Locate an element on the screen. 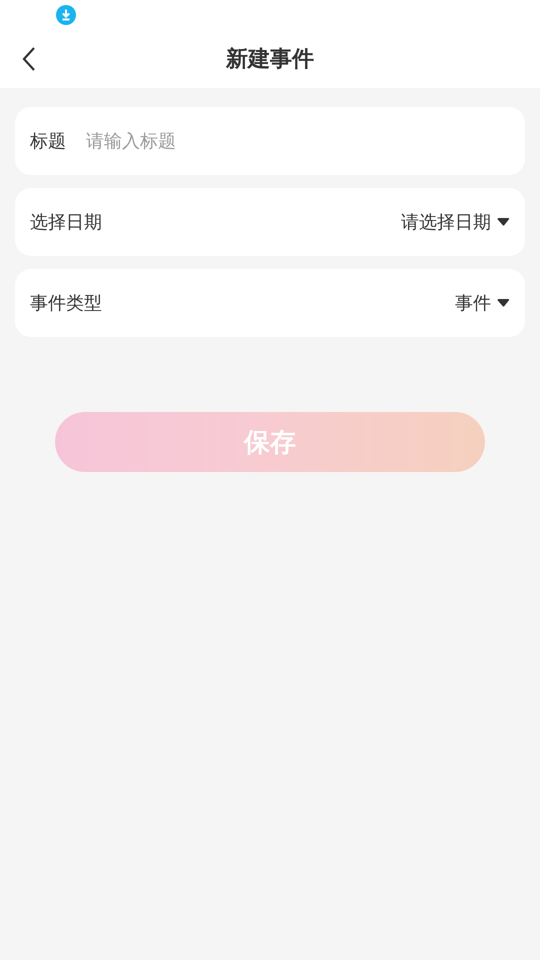 This screenshot has height=960, width=540. dropdown-select: 请选择日期 is located at coordinates (455, 222).